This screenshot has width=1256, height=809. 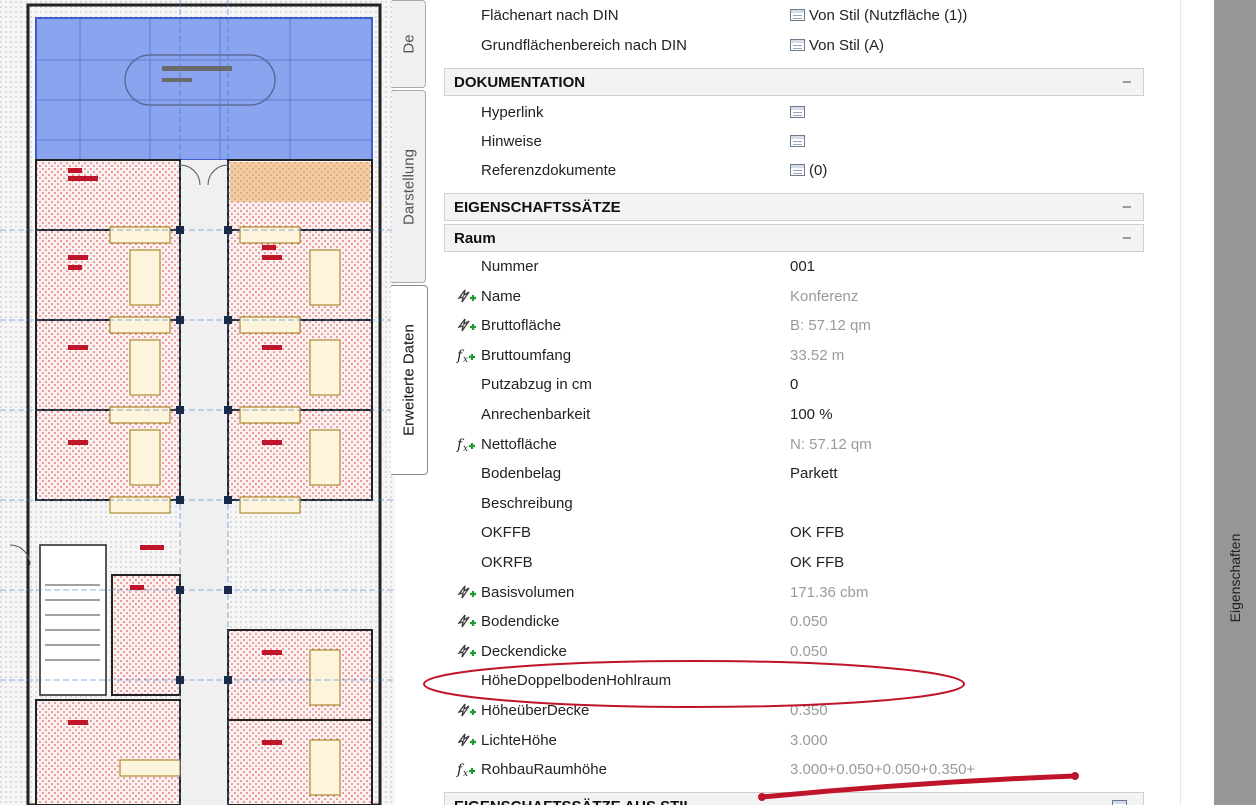 What do you see at coordinates (528, 592) in the screenshot?
I see `property-label: Basisvolumen` at bounding box center [528, 592].